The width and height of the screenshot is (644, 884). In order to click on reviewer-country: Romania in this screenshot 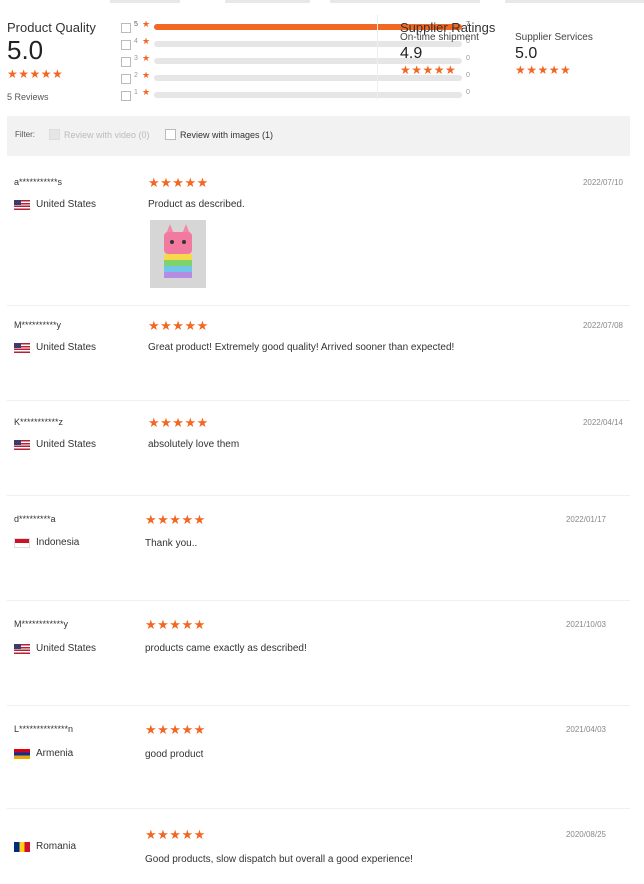, I will do `click(45, 846)`.